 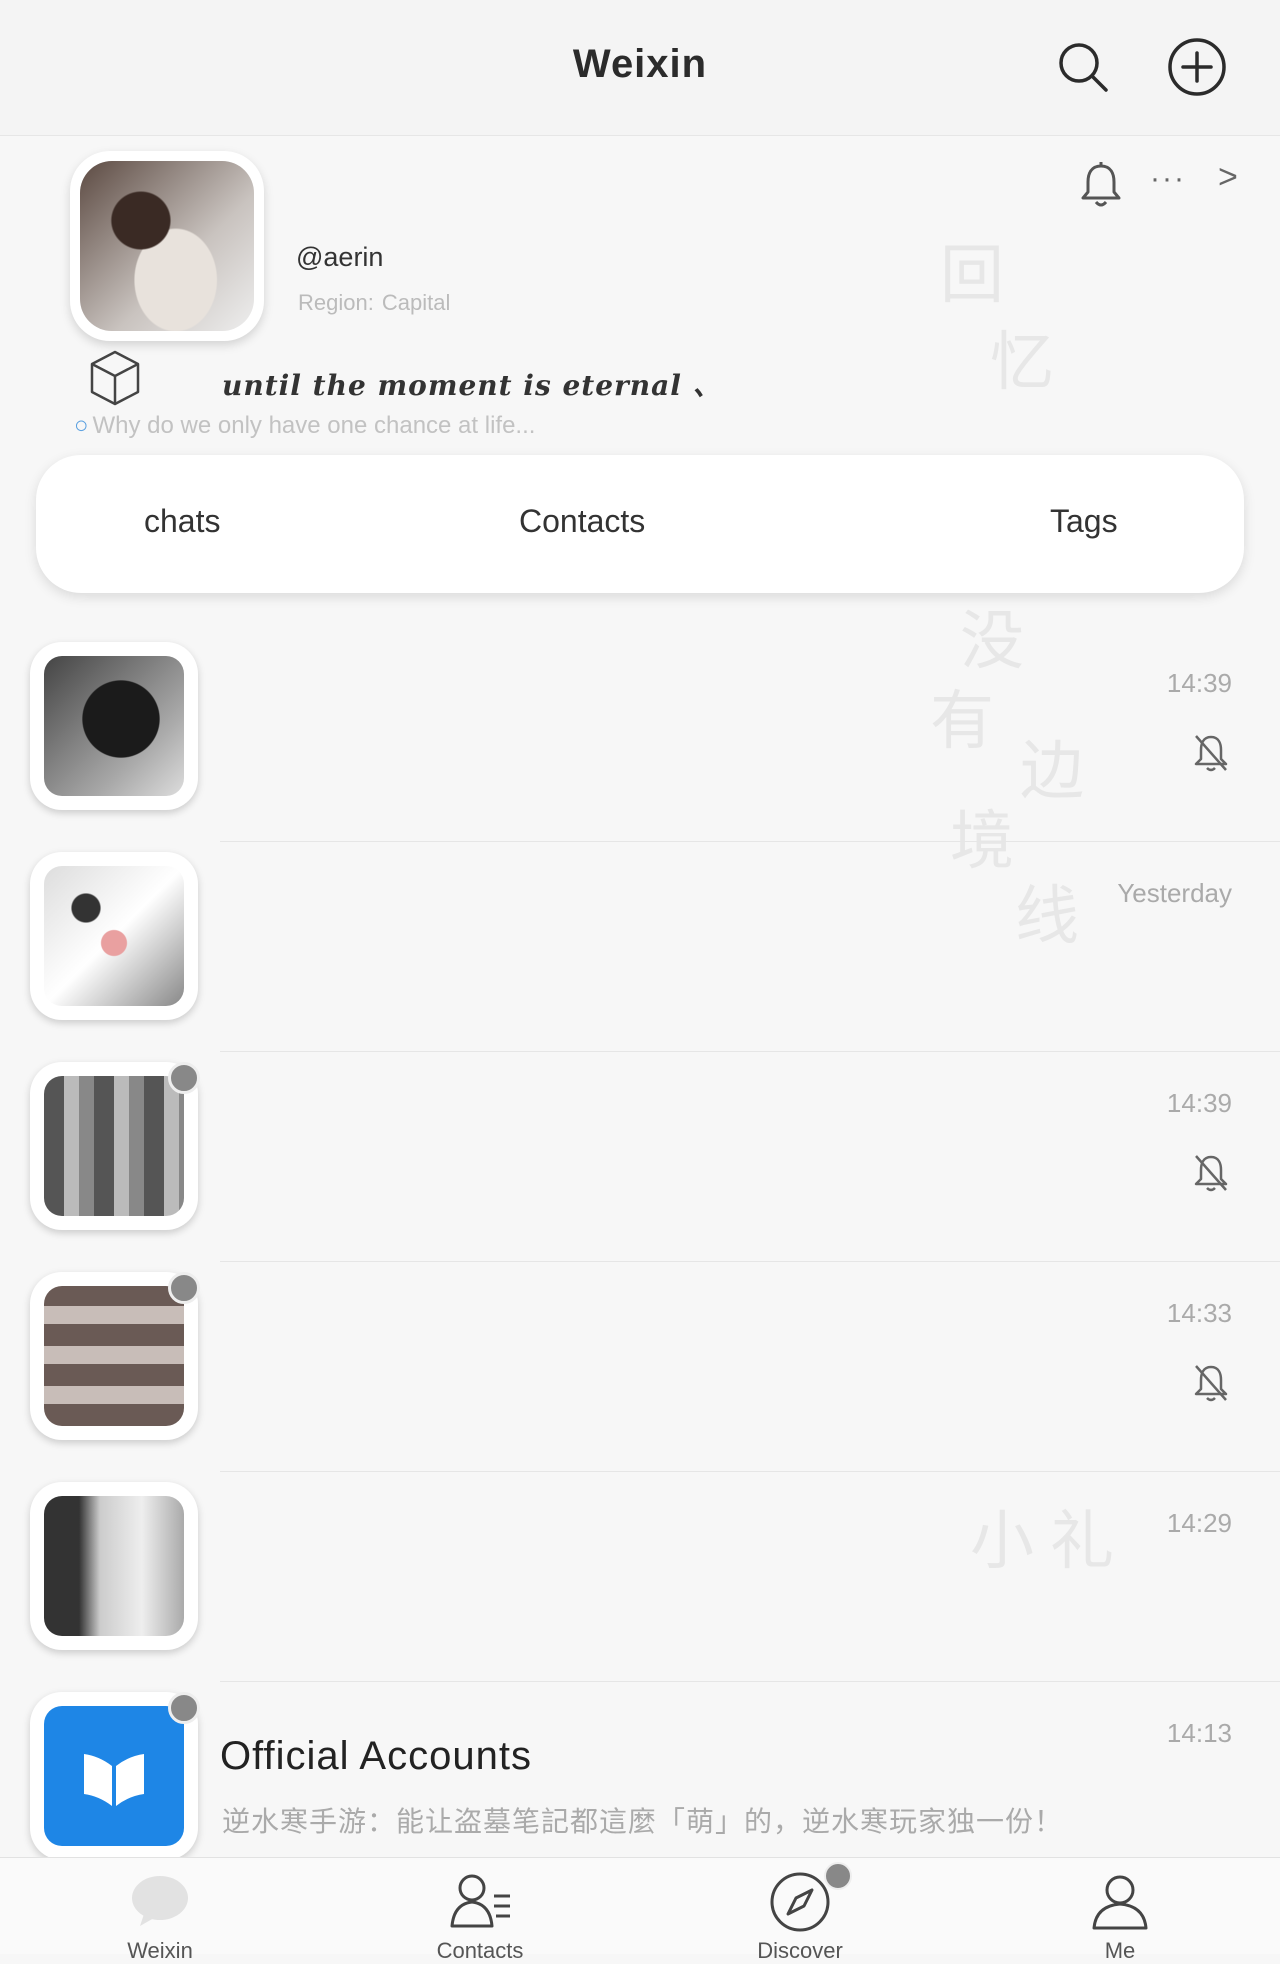 I want to click on chat-time: 14:13, so click(x=1199, y=1733).